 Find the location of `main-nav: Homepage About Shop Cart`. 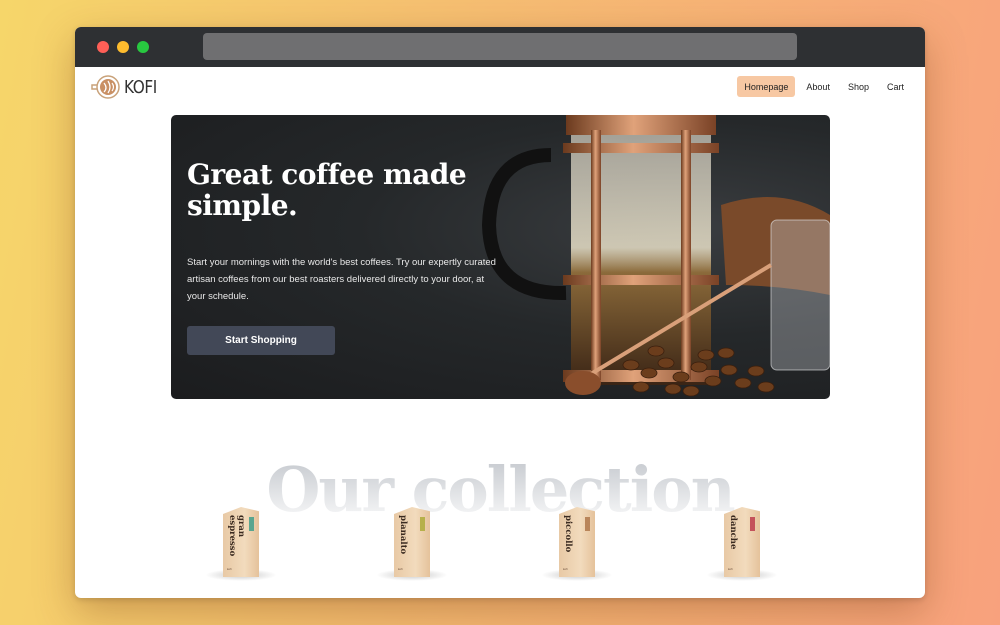

main-nav: Homepage About Shop Cart is located at coordinates (824, 86).